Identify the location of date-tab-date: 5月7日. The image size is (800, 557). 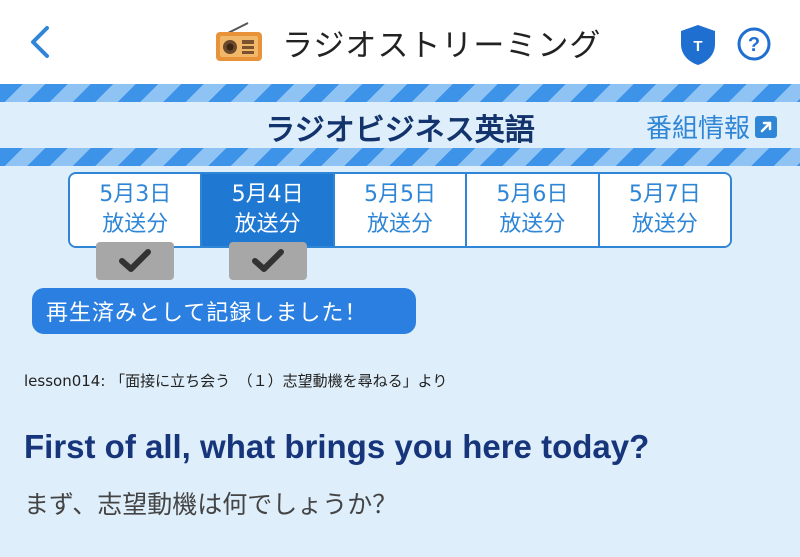
(664, 194).